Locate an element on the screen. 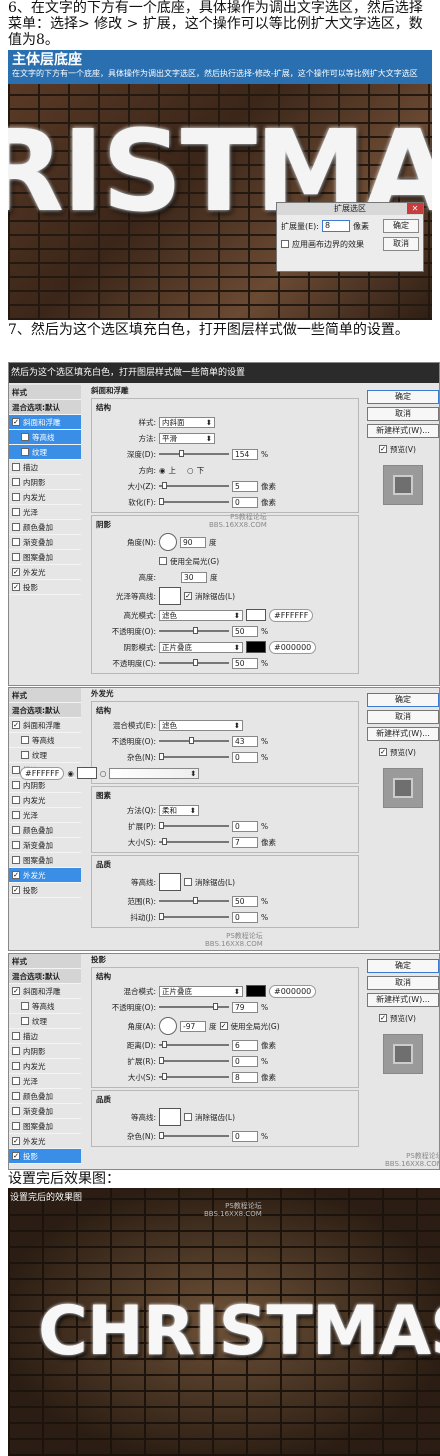  angle-input: -97 is located at coordinates (193, 1026).